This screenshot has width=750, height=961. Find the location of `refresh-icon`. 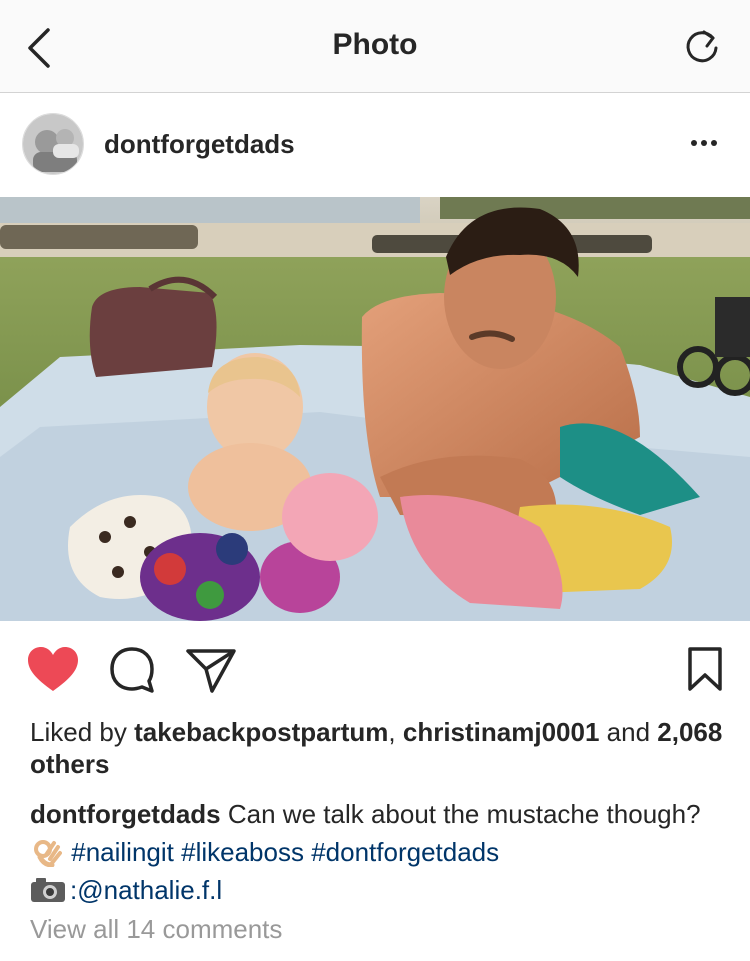

refresh-icon is located at coordinates (702, 46).